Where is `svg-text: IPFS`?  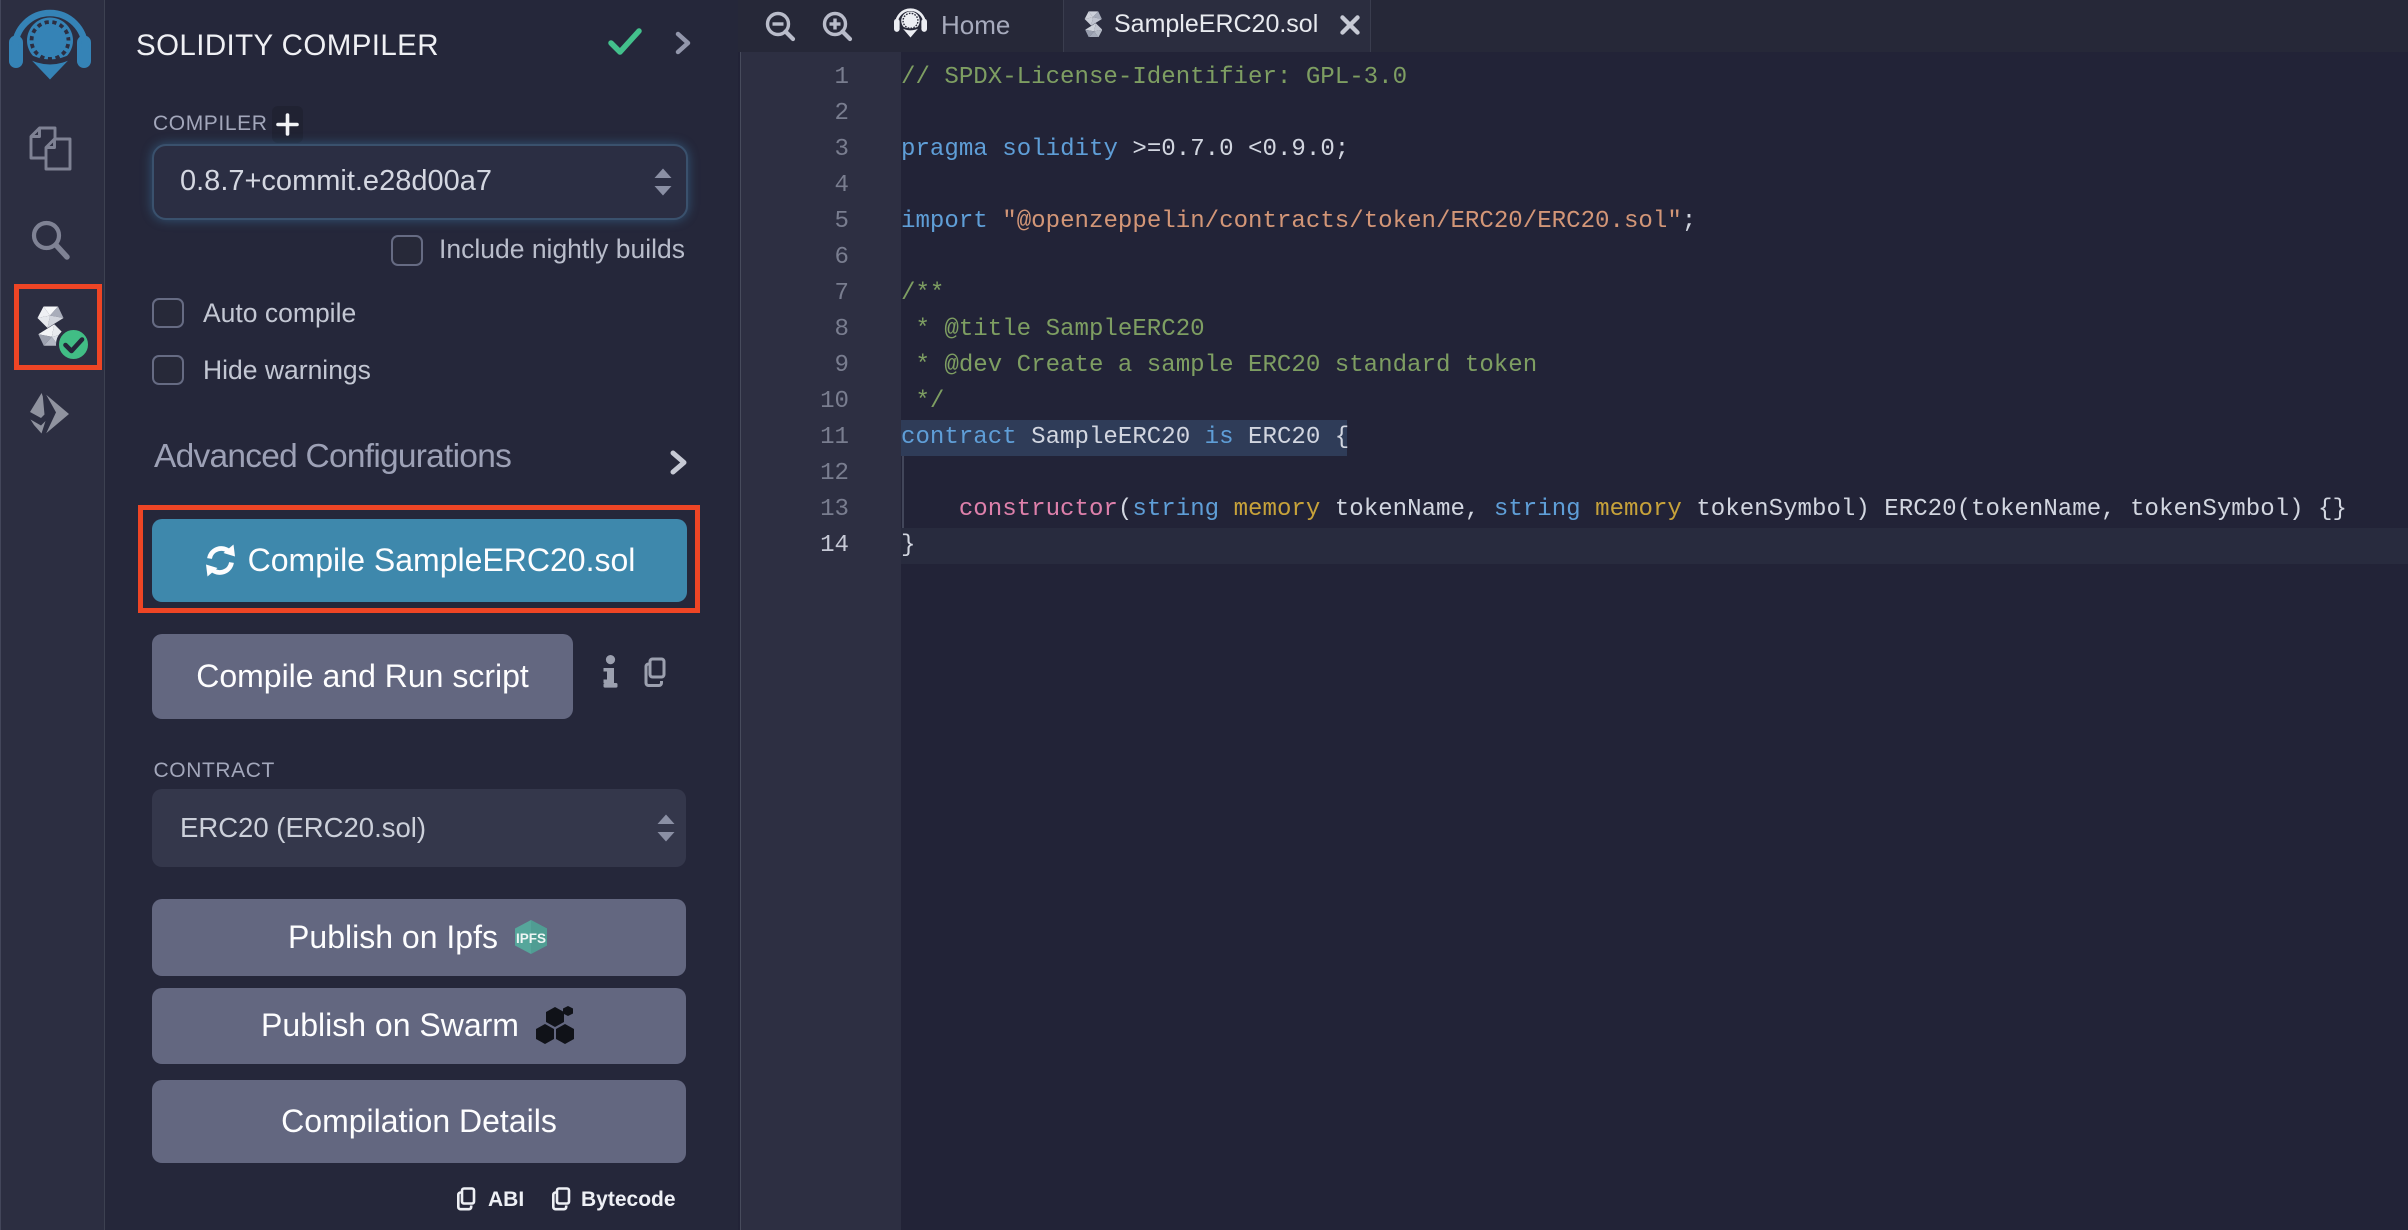
svg-text: IPFS is located at coordinates (531, 938).